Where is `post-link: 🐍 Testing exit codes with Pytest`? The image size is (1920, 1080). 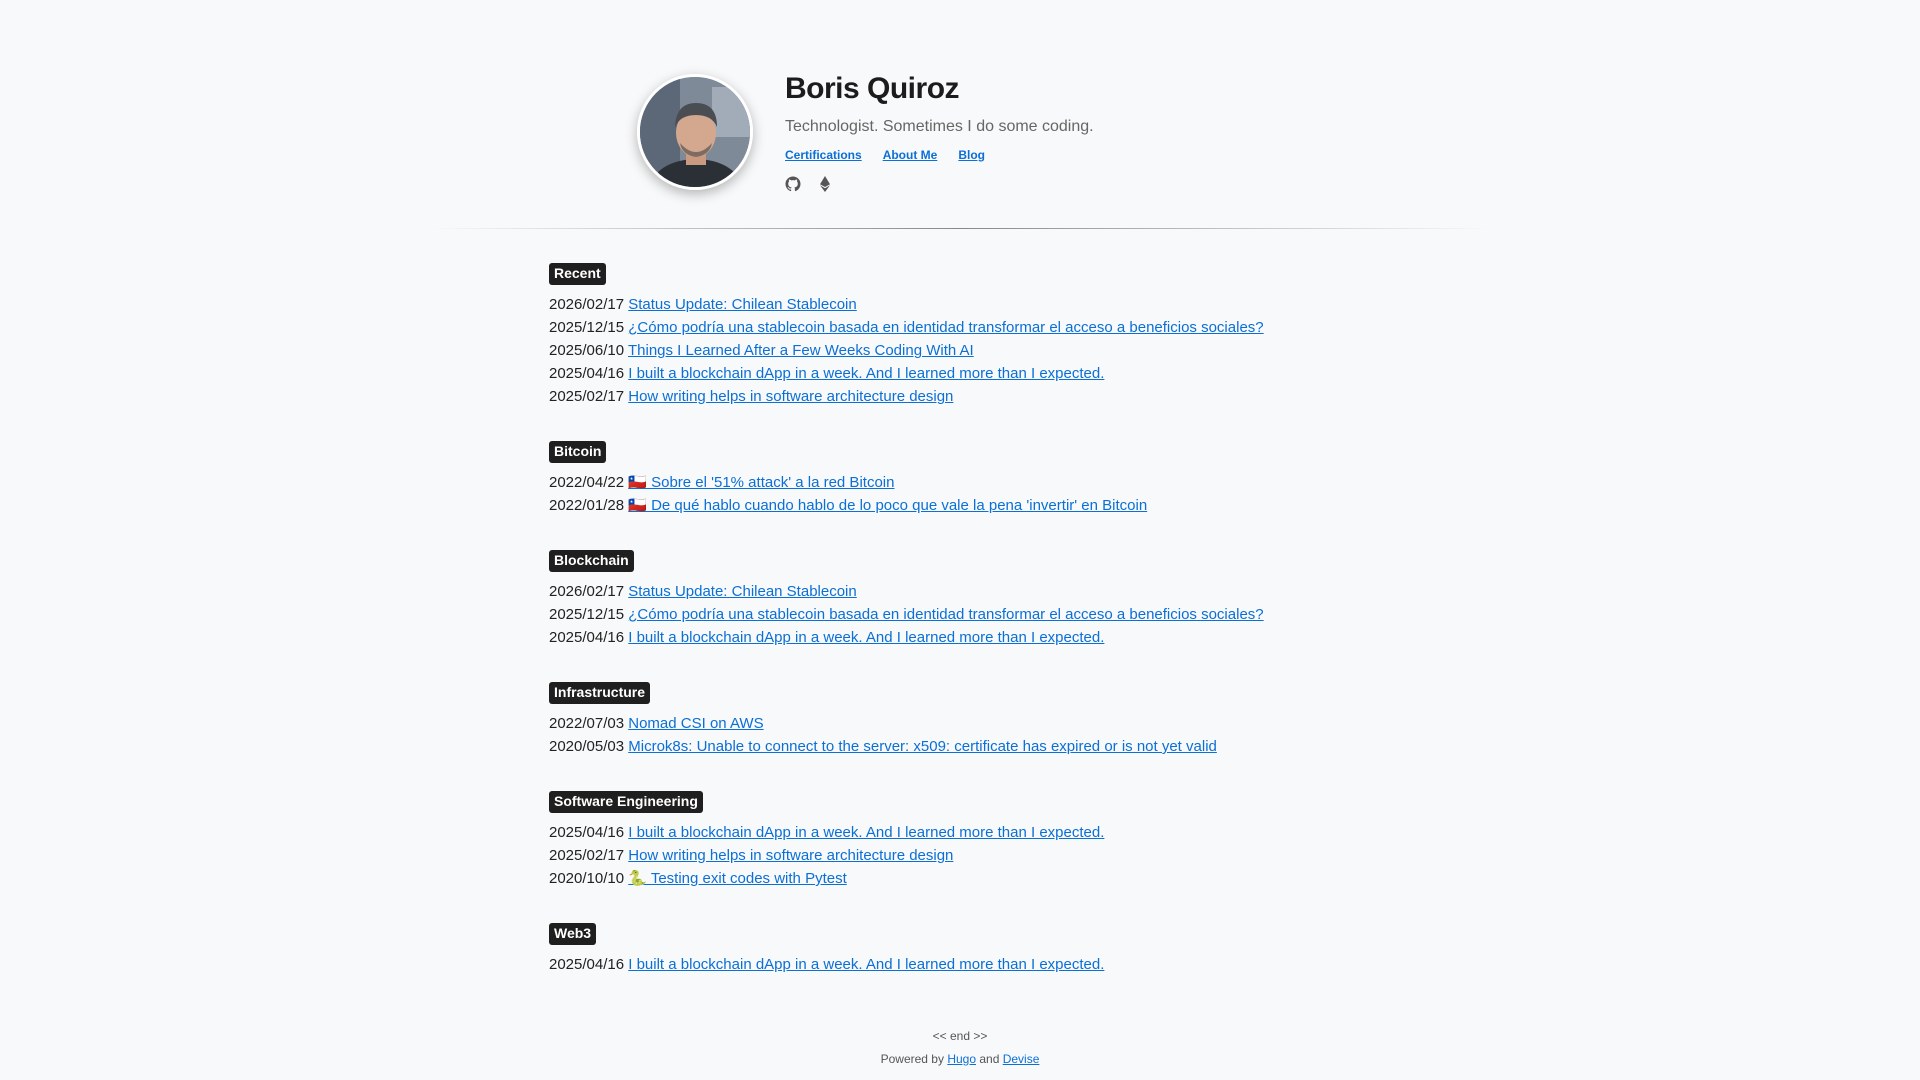 post-link: 🐍 Testing exit codes with Pytest is located at coordinates (737, 878).